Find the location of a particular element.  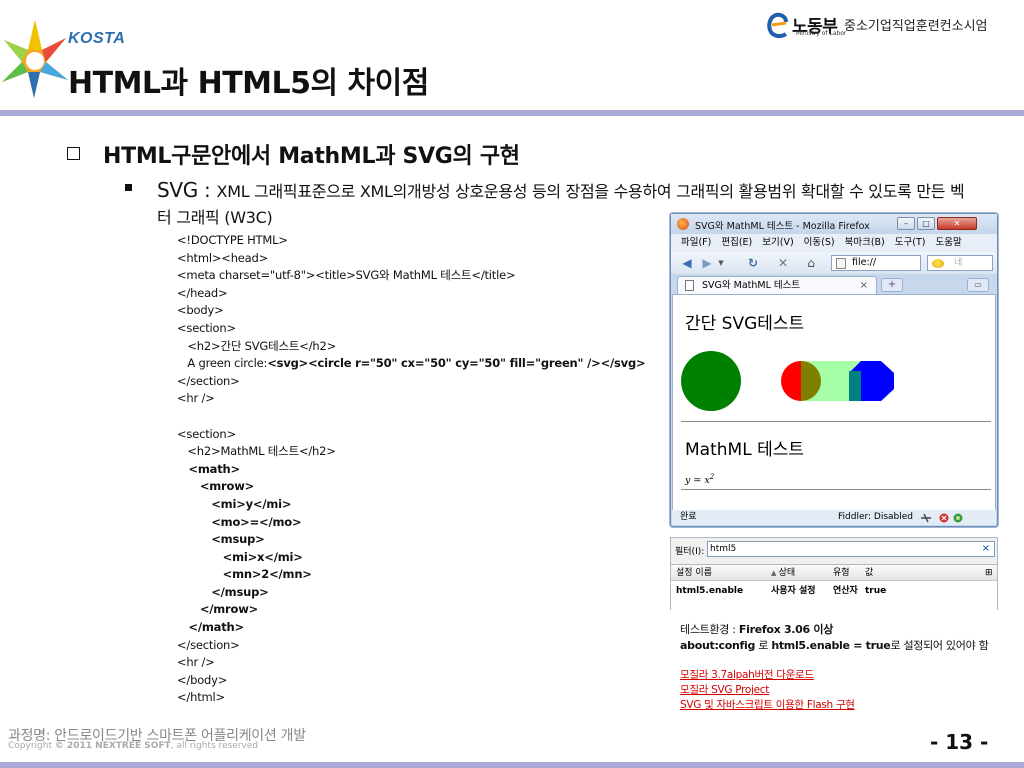

code-line: </math> is located at coordinates (216, 627).